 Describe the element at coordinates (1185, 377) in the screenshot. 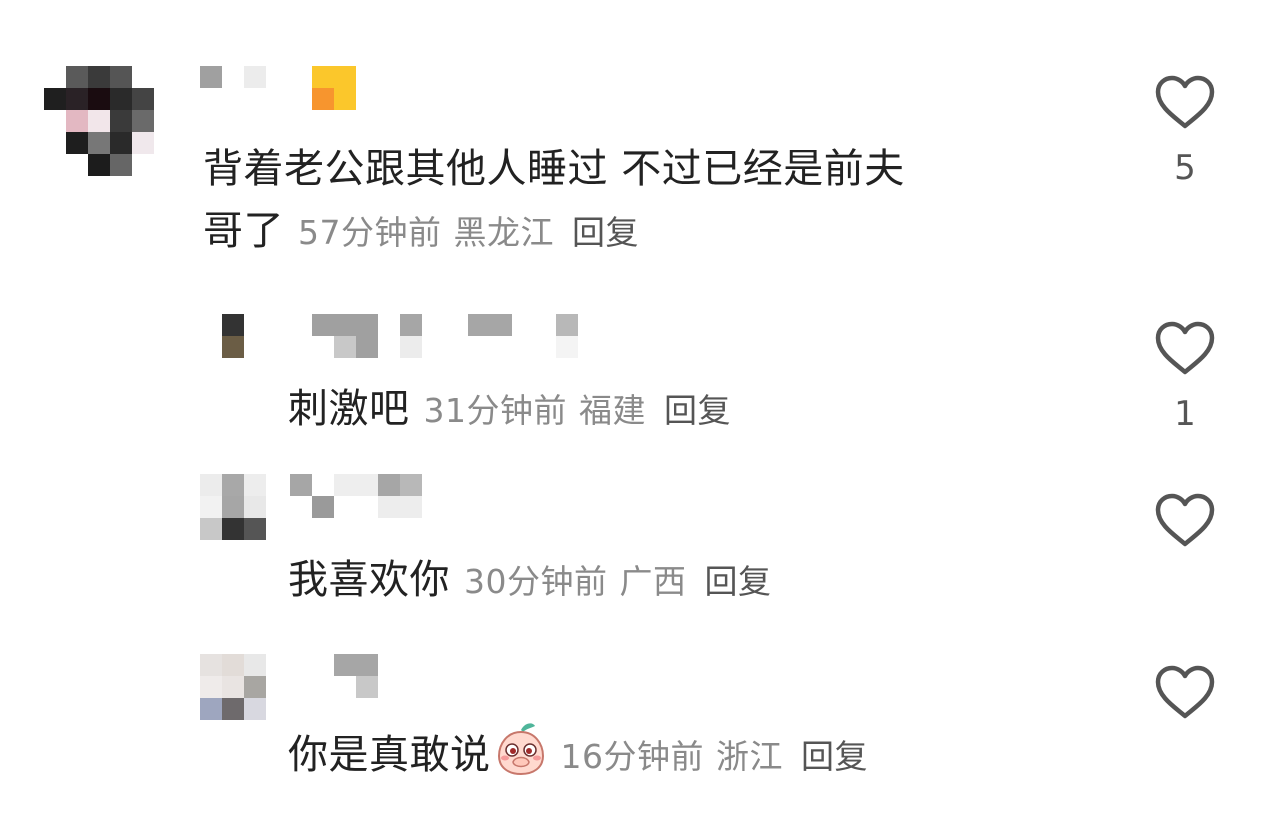

I see `like-button: 1` at that location.